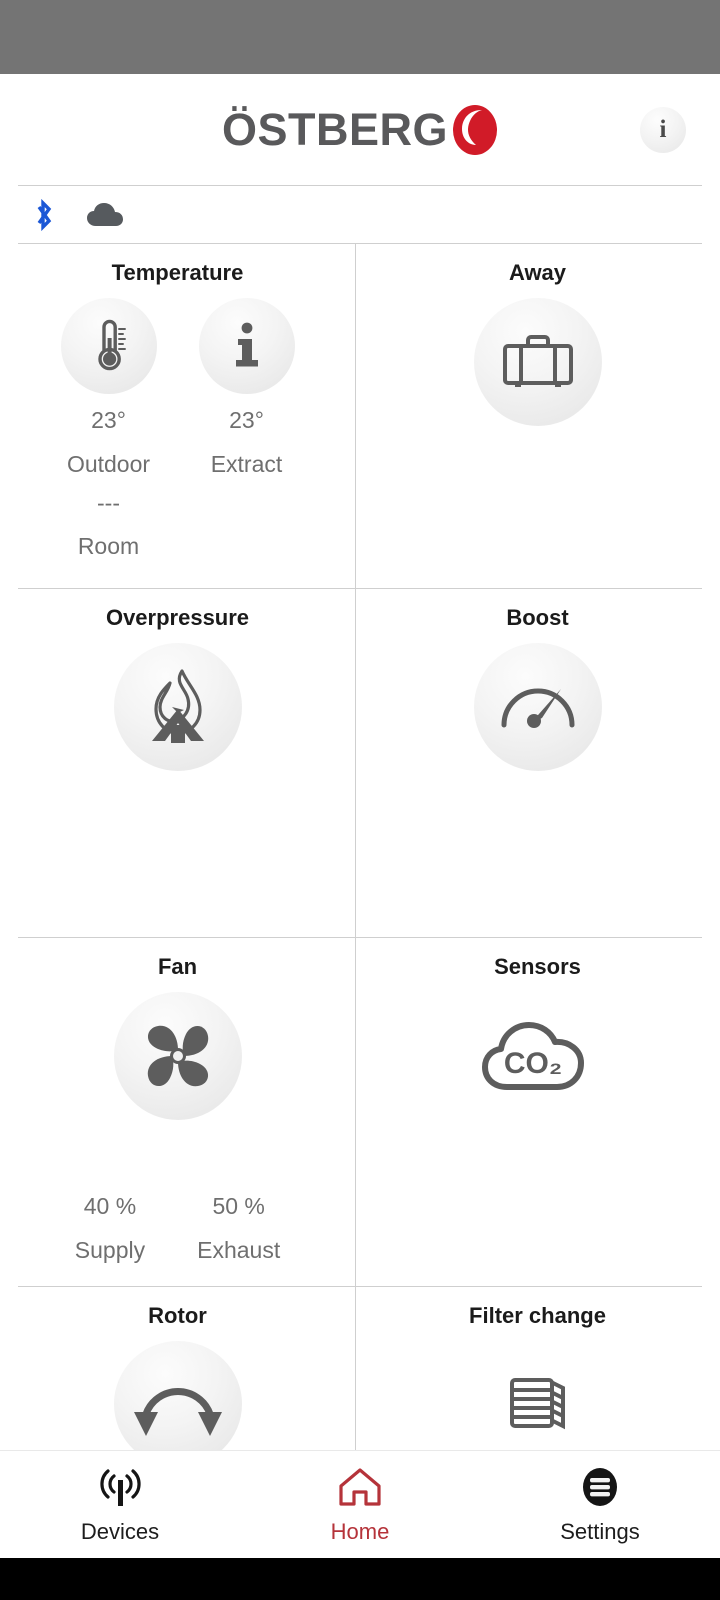 The image size is (720, 1600). I want to click on card-away: Away, so click(537, 416).